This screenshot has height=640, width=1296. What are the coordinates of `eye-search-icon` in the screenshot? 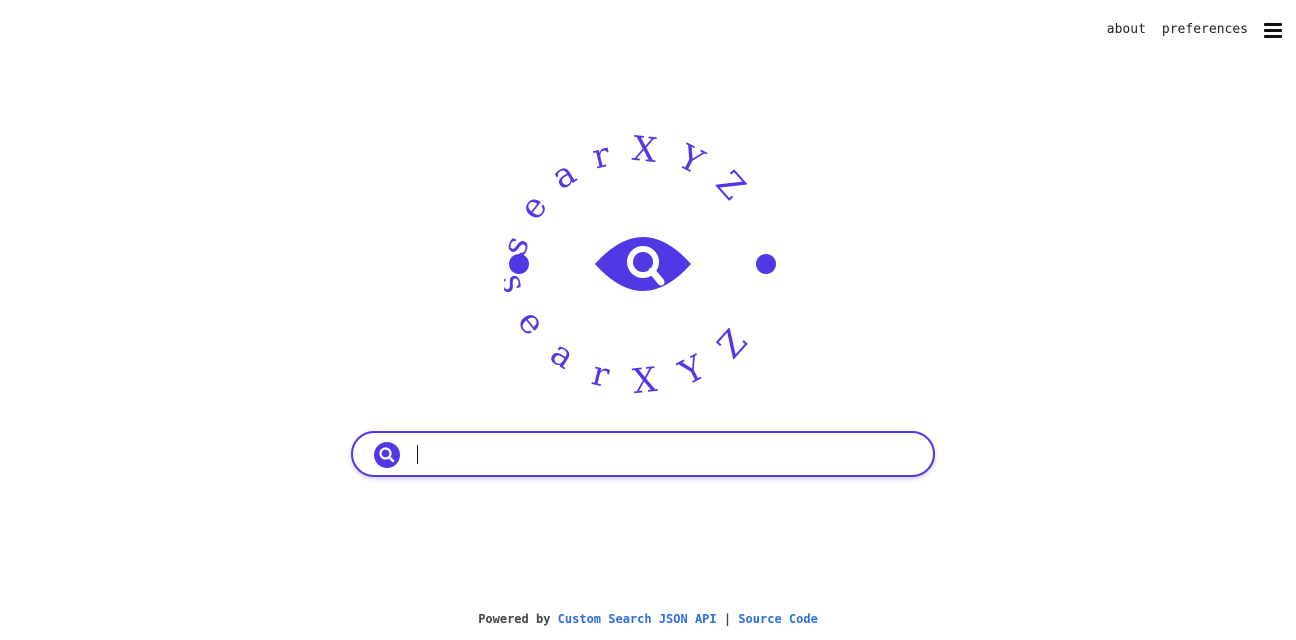 It's located at (643, 264).